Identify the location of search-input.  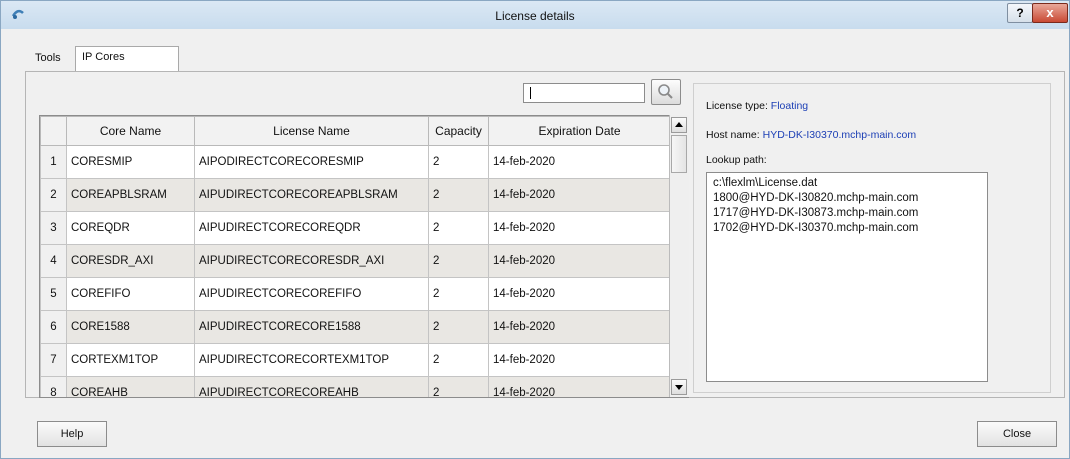
(584, 93).